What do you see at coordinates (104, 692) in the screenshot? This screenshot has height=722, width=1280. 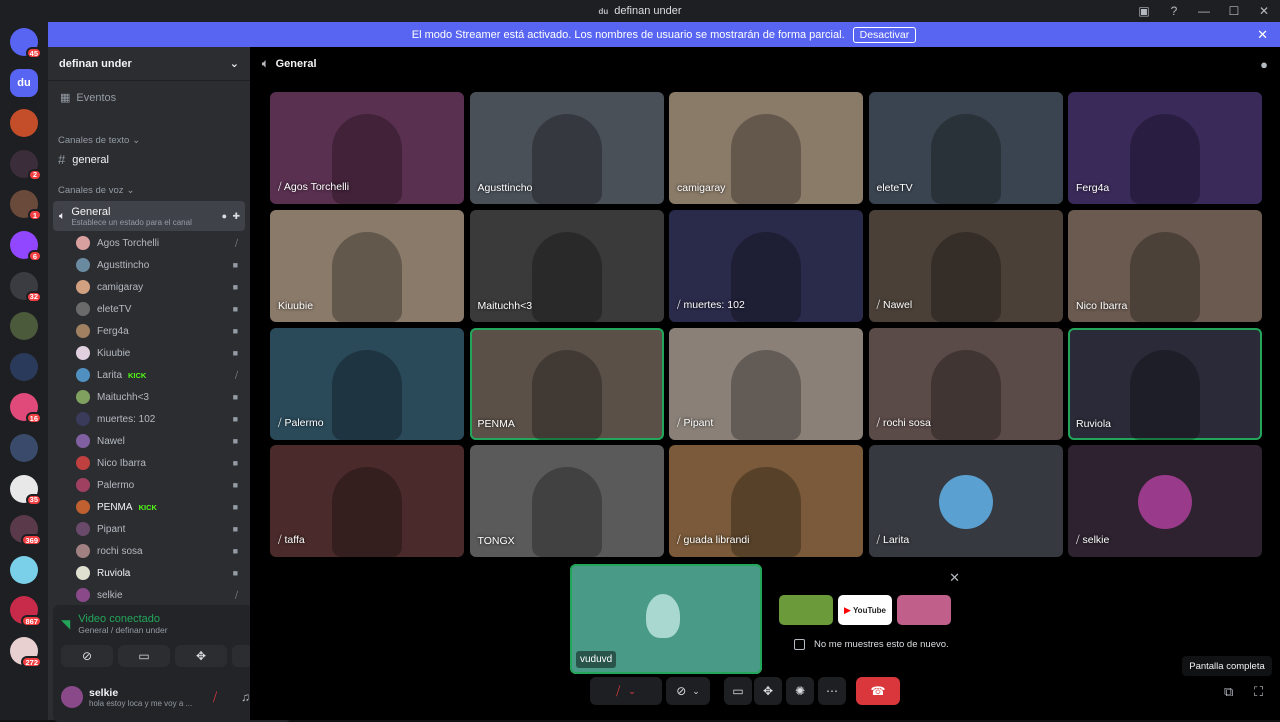 I see `user-name: selkie` at bounding box center [104, 692].